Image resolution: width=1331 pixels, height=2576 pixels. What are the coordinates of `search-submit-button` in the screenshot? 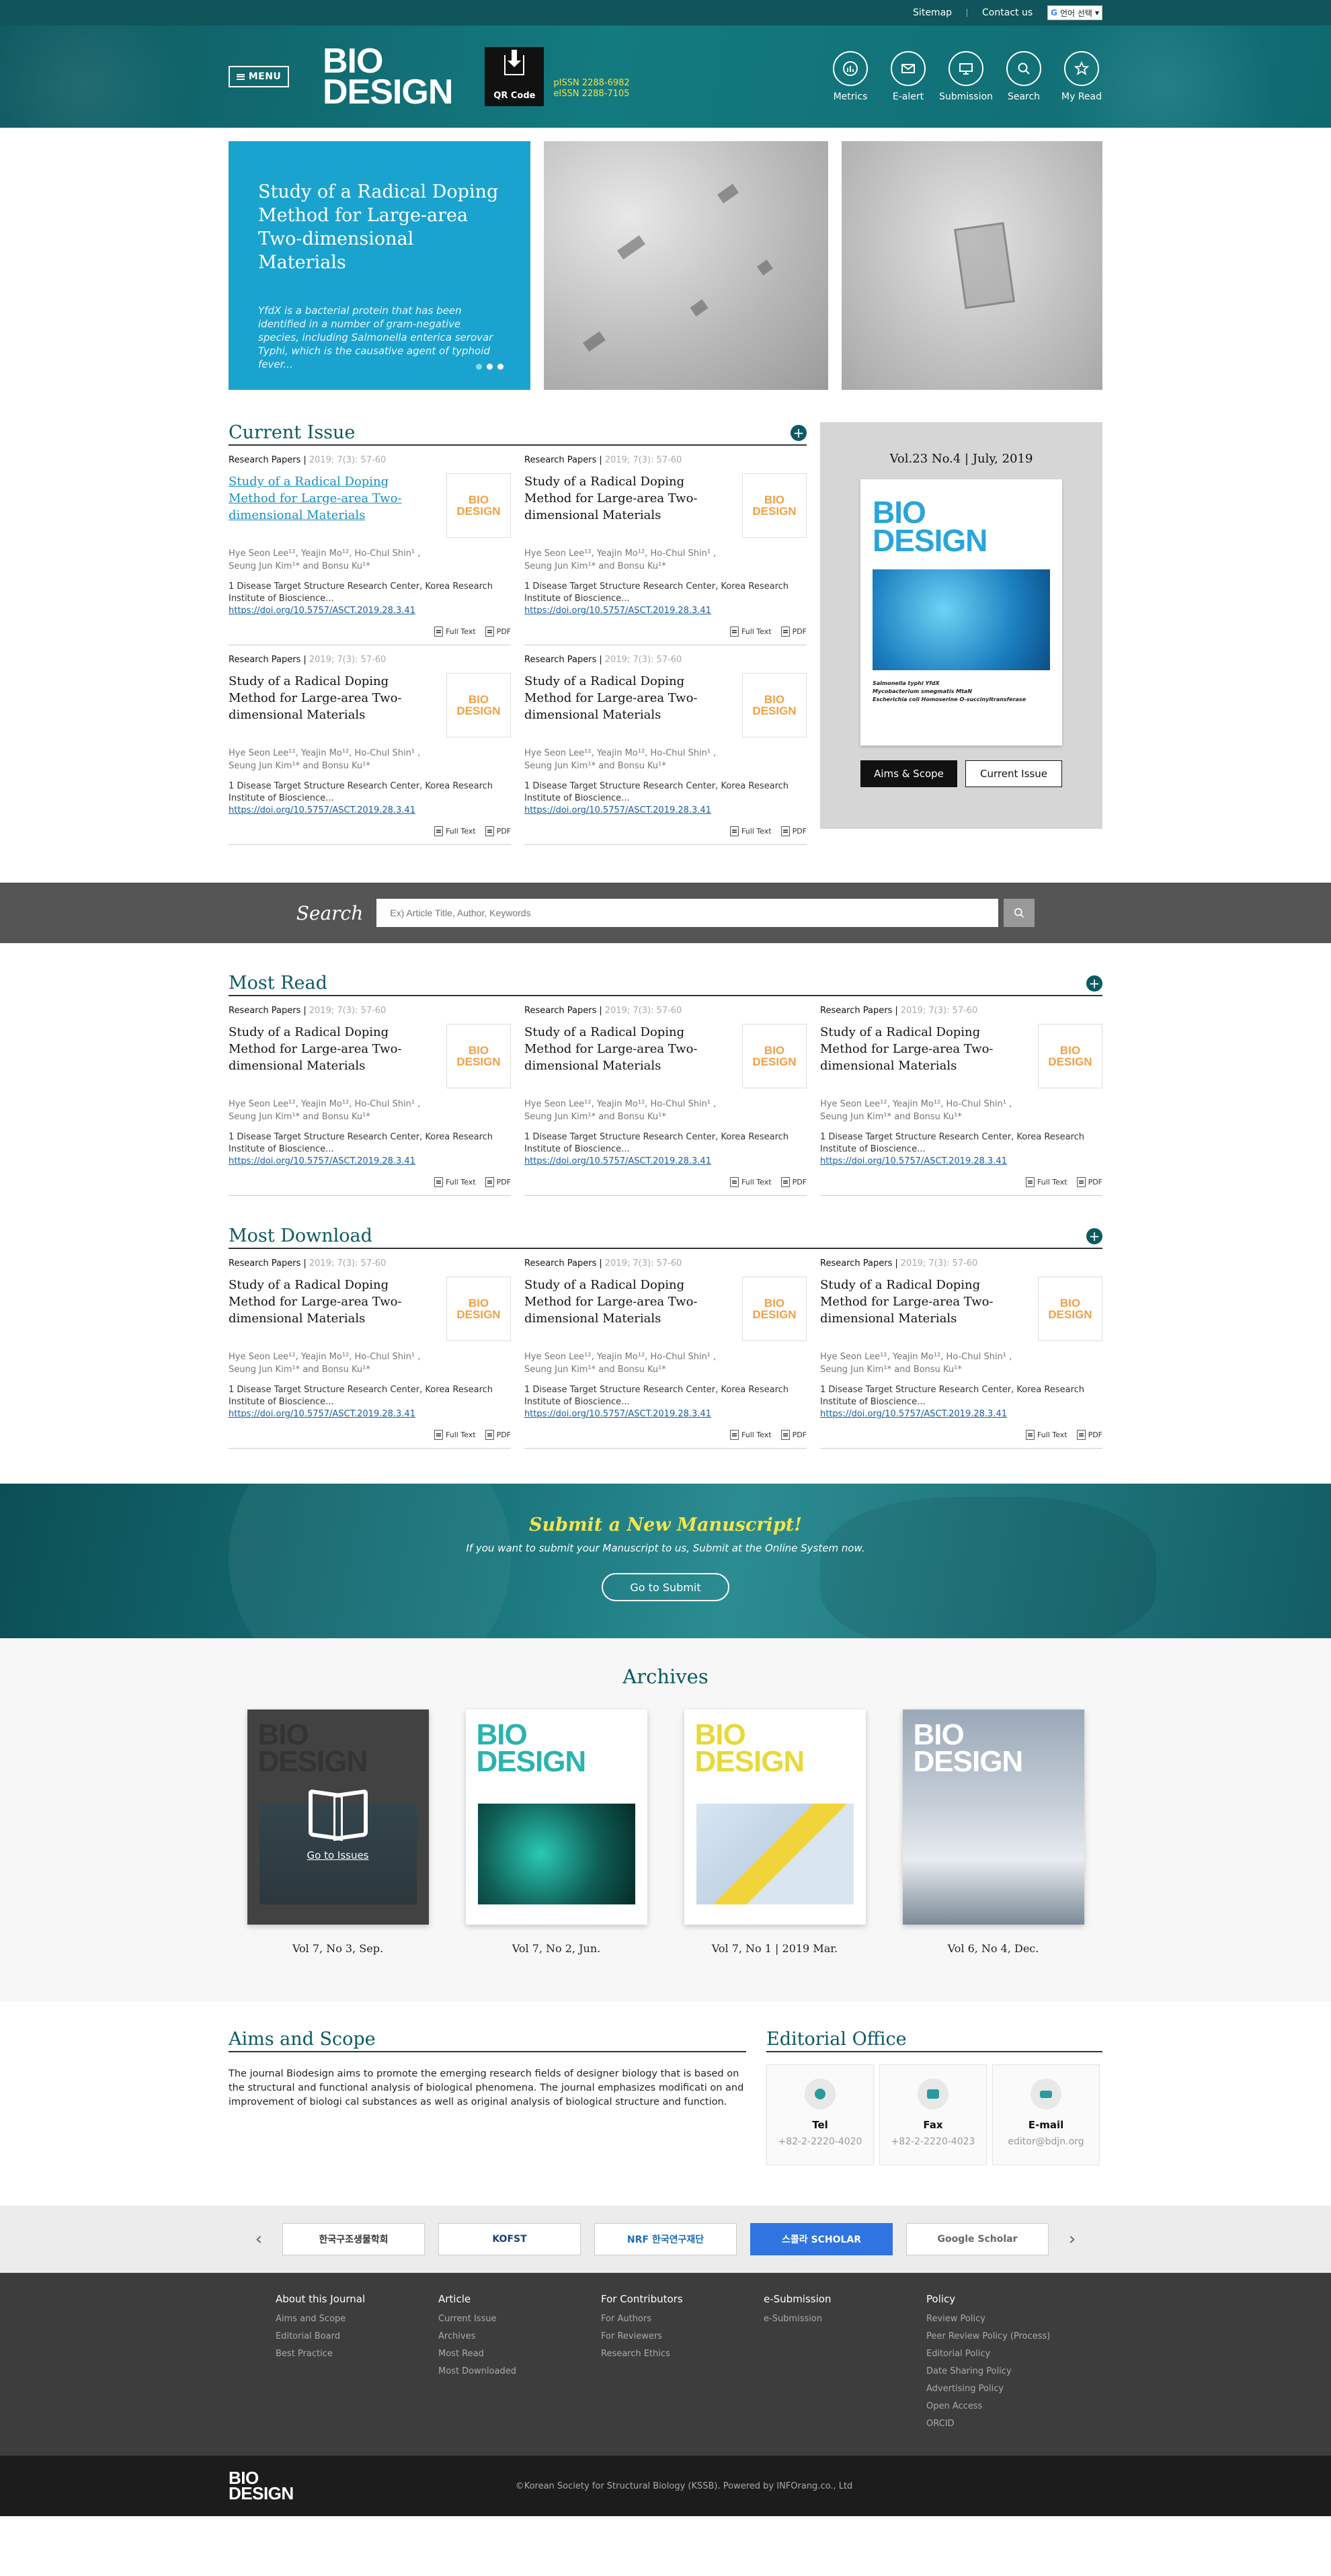 It's located at (1019, 913).